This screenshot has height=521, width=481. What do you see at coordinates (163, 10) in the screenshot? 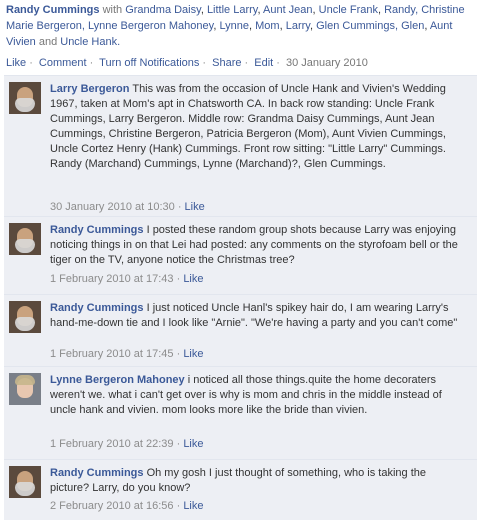
I see `tag-link: Grandma Daisy` at bounding box center [163, 10].